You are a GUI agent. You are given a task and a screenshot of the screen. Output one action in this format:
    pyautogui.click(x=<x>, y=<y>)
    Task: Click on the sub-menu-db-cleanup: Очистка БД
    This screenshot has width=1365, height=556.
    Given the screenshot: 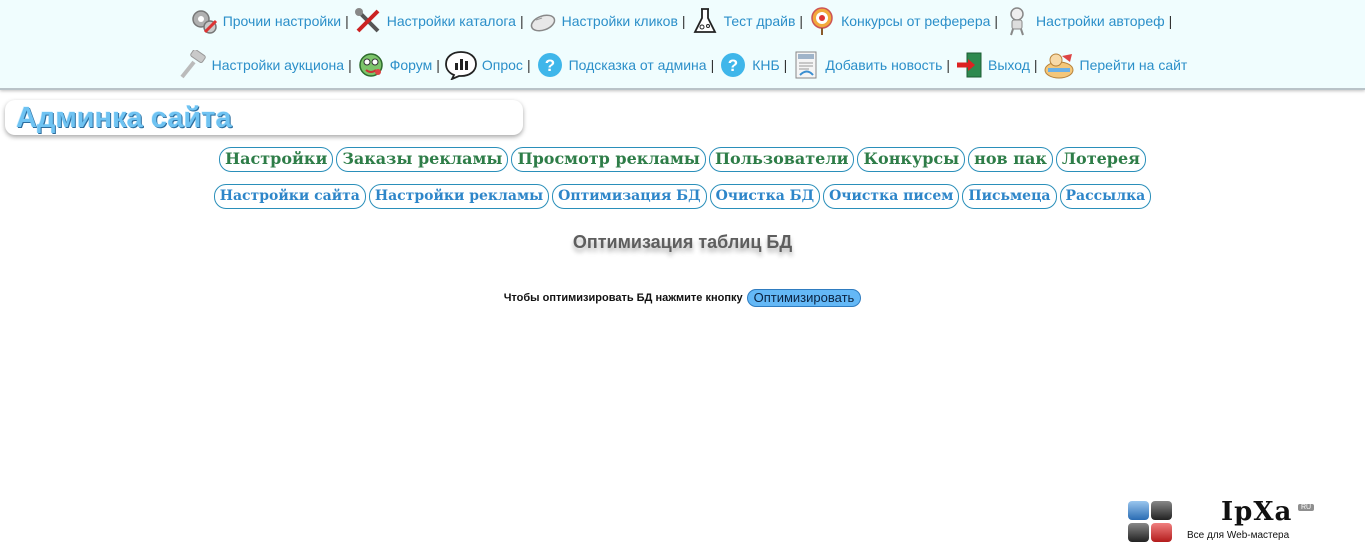 What is the action you would take?
    pyautogui.click(x=765, y=196)
    